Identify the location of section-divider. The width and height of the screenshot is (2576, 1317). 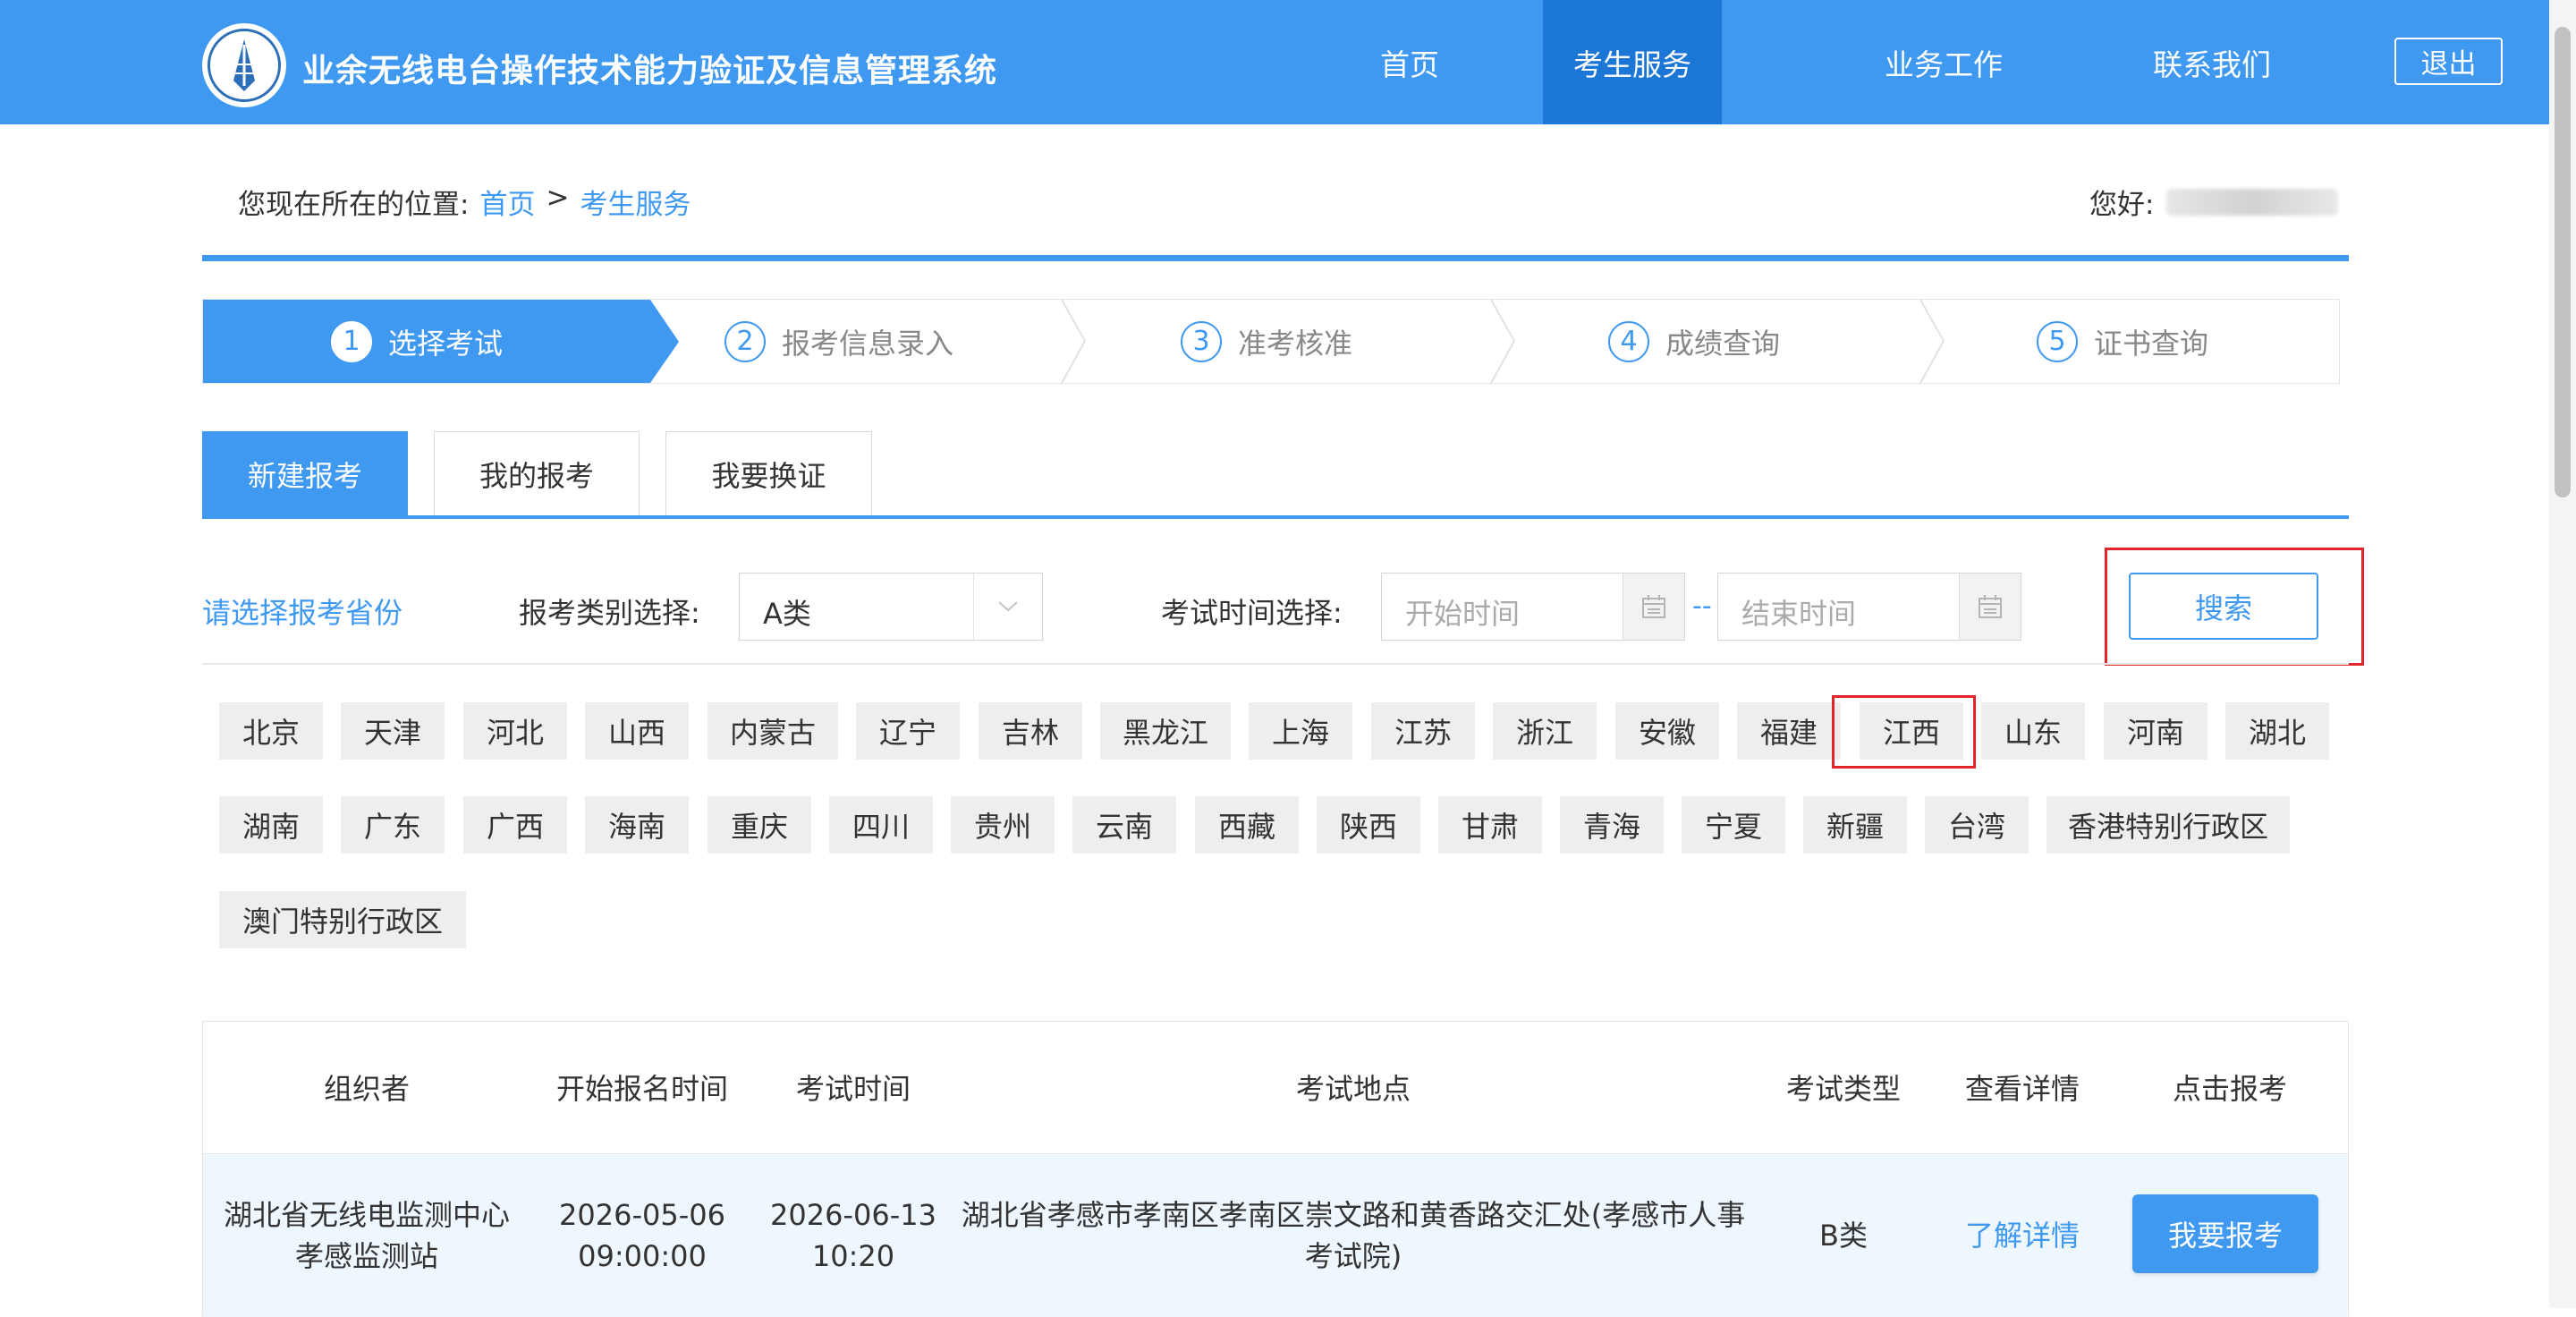
(1275, 258).